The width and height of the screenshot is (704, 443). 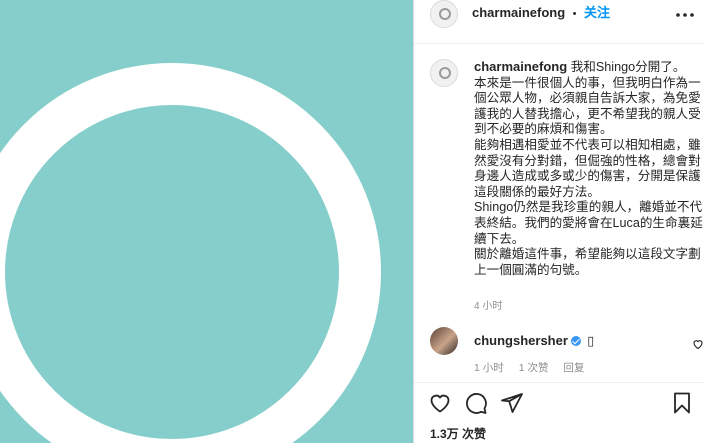 What do you see at coordinates (682, 403) in the screenshot?
I see `save-bookmark-icon` at bounding box center [682, 403].